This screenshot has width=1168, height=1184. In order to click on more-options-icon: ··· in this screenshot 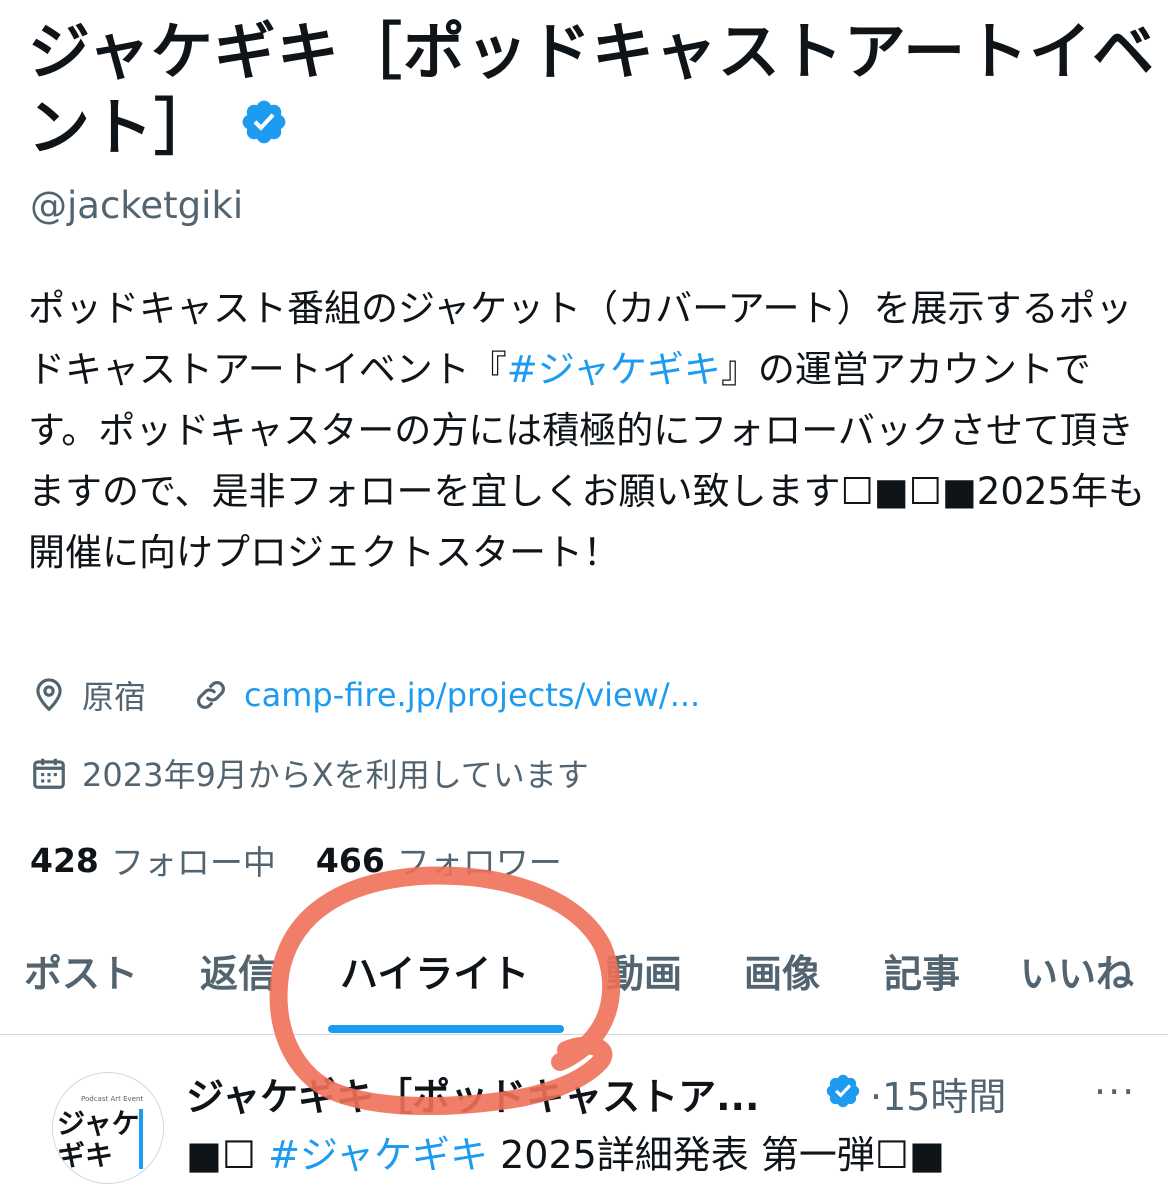, I will do `click(1115, 1092)`.